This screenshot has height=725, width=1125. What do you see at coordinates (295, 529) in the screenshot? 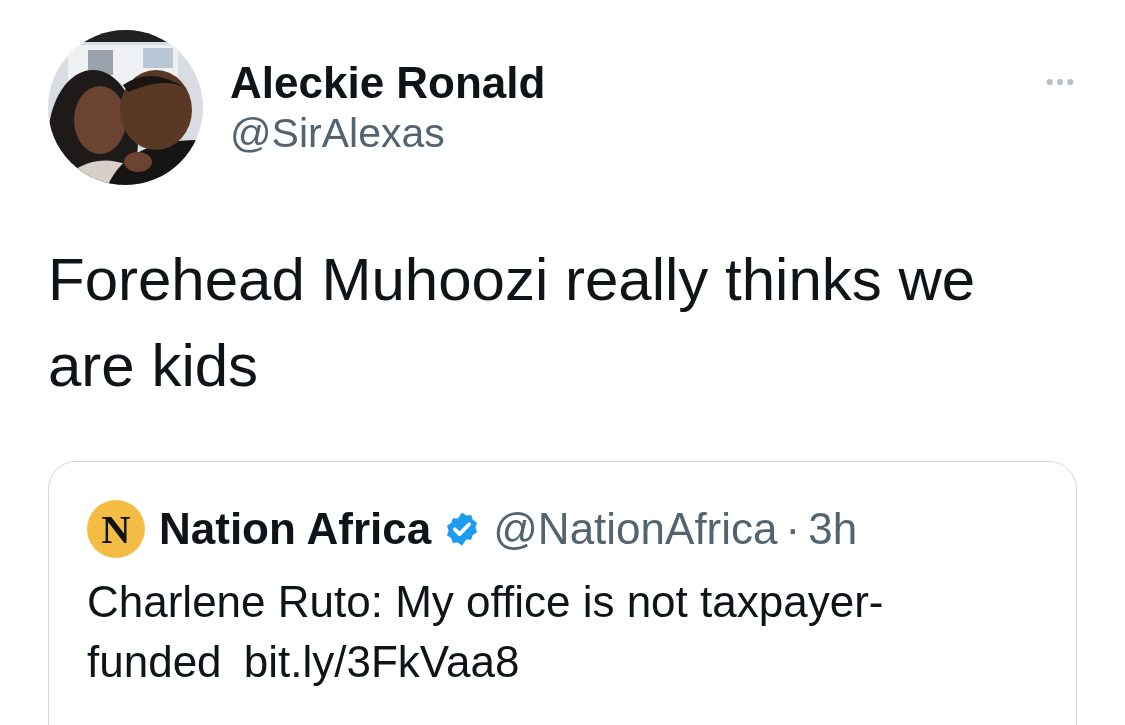
I see `quoted-author-name: Nation Africa` at bounding box center [295, 529].